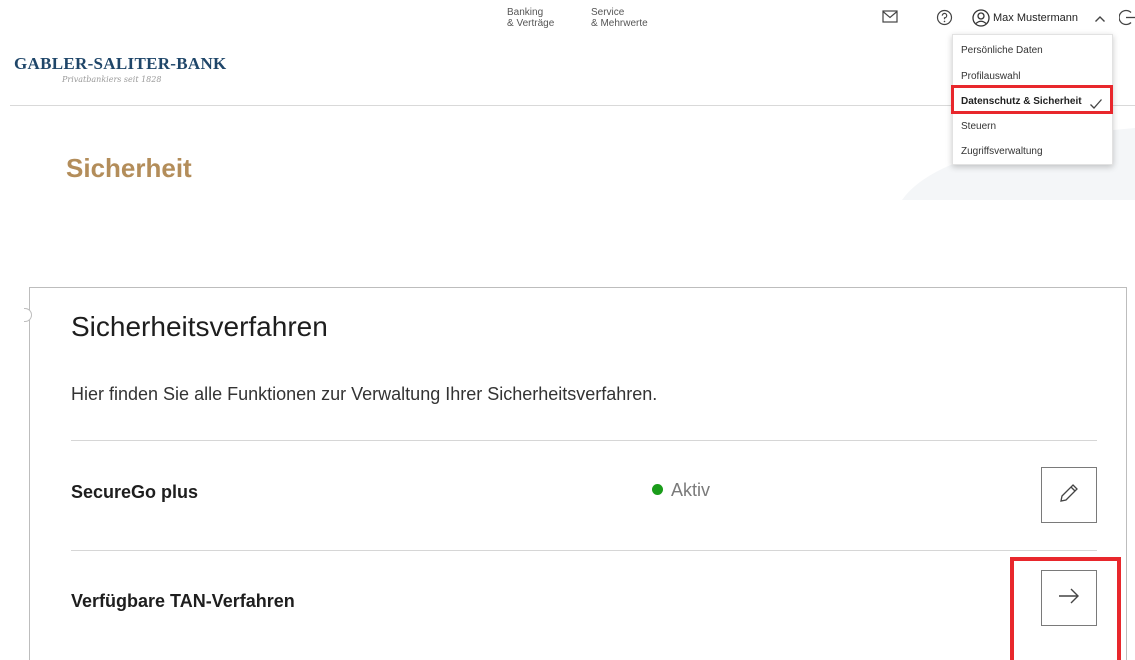  Describe the element at coordinates (1035, 18) in the screenshot. I see `user-name: Max Mustermann` at that location.